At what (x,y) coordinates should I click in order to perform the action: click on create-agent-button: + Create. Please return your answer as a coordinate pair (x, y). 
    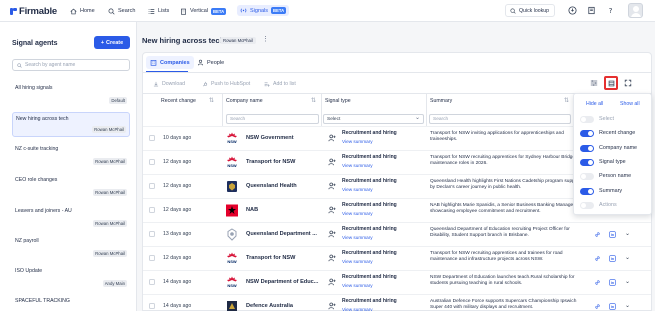
    Looking at the image, I should click on (112, 42).